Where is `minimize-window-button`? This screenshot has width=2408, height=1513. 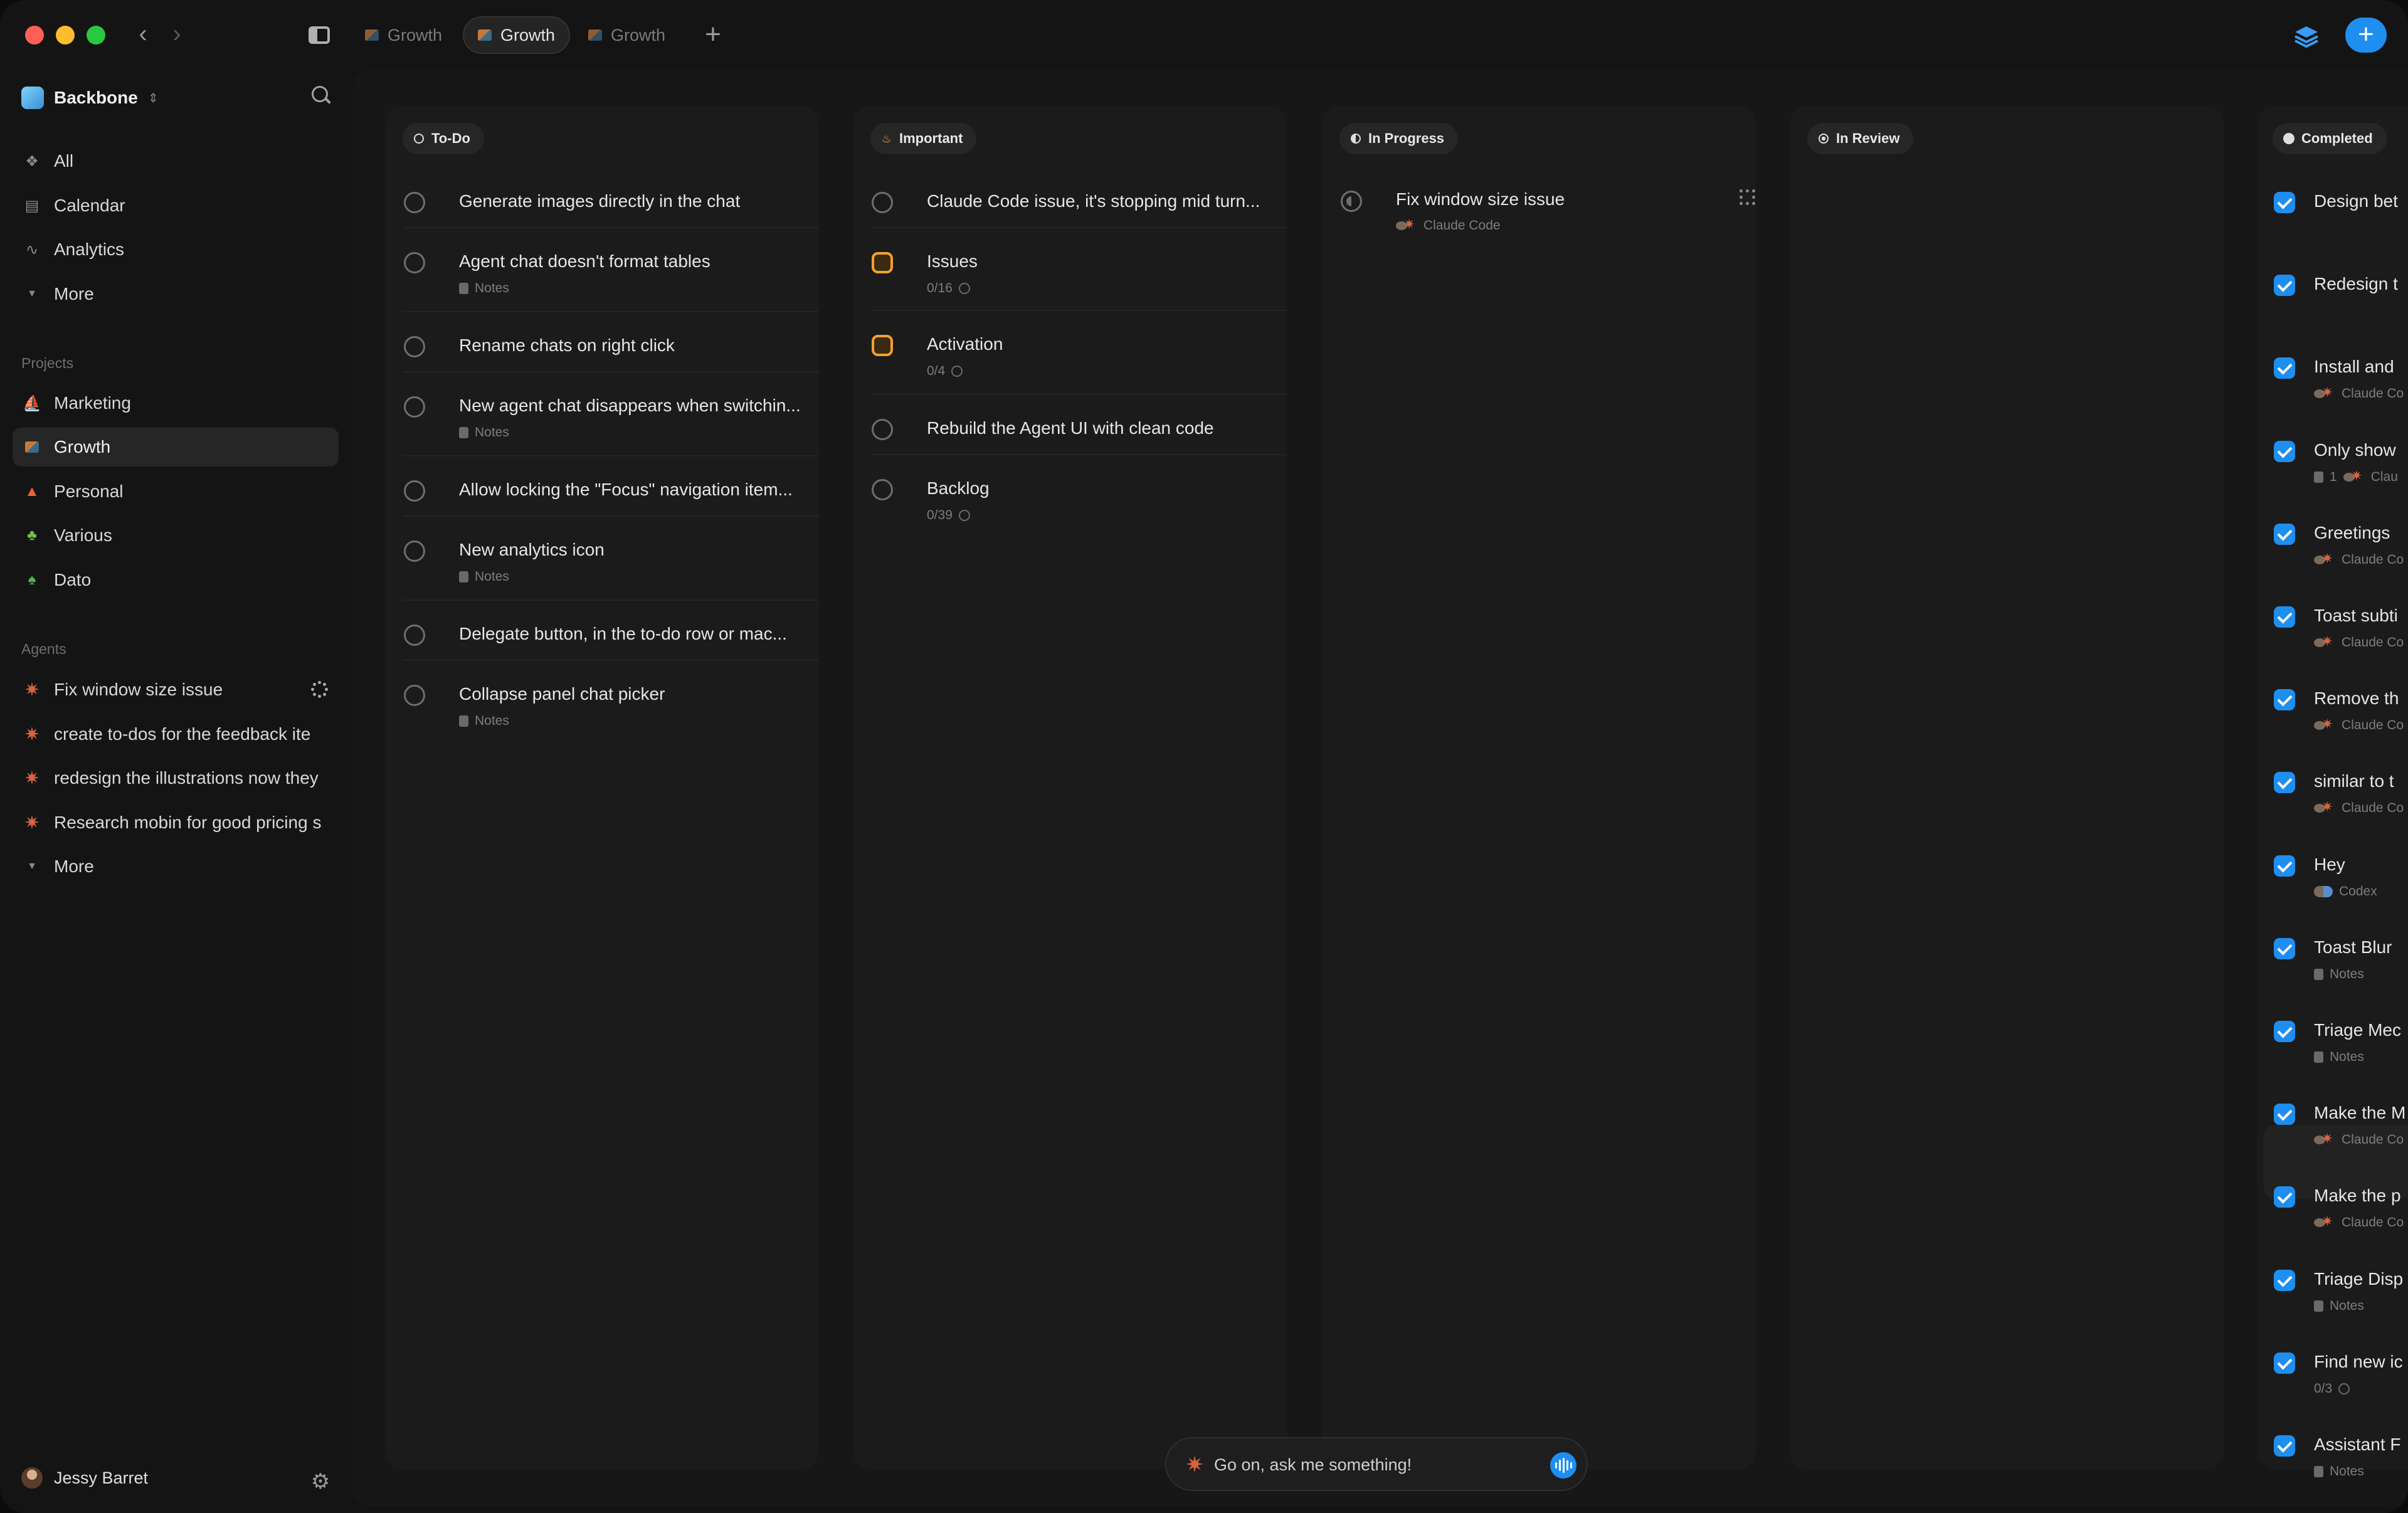
minimize-window-button is located at coordinates (65, 36).